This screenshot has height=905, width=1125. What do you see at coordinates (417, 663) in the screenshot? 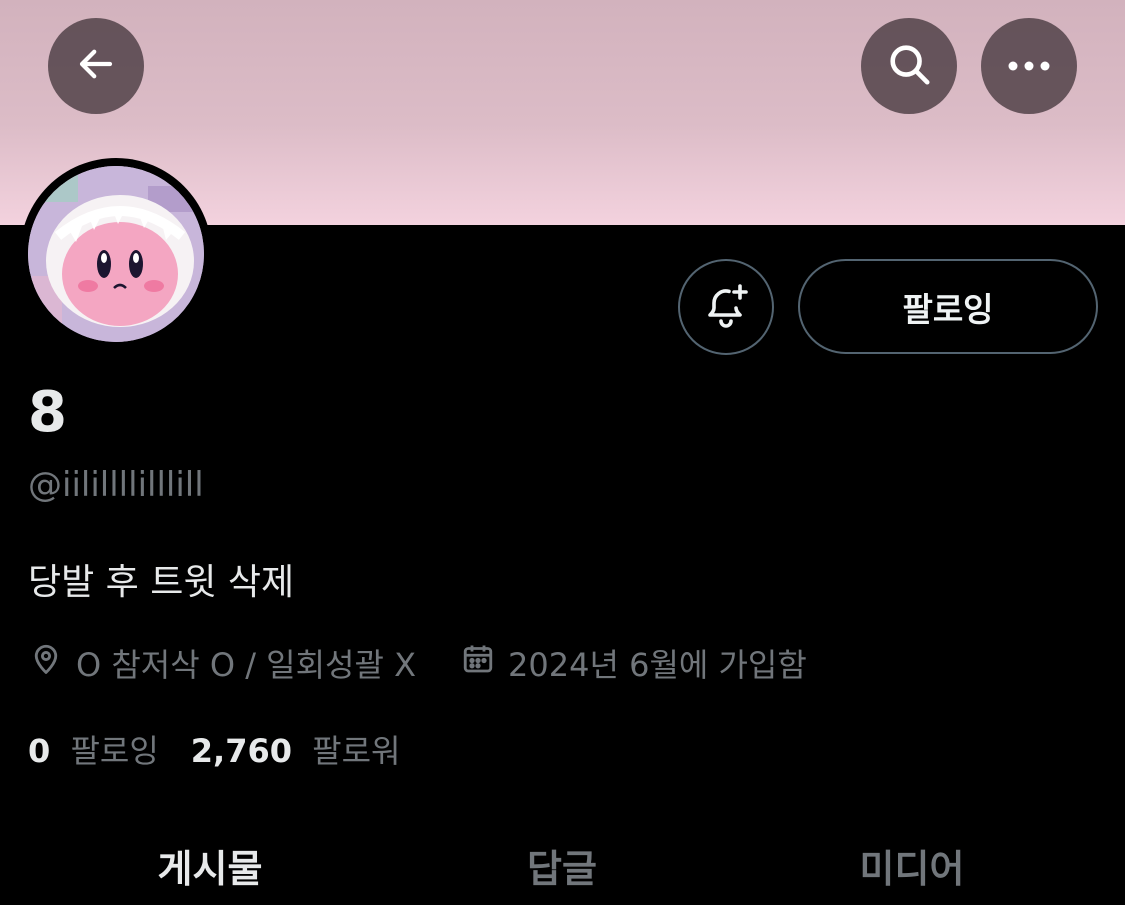
I see `profile-meta: O 참저삭 O / 일회성괄 X 2024년 6월에 가입함` at bounding box center [417, 663].